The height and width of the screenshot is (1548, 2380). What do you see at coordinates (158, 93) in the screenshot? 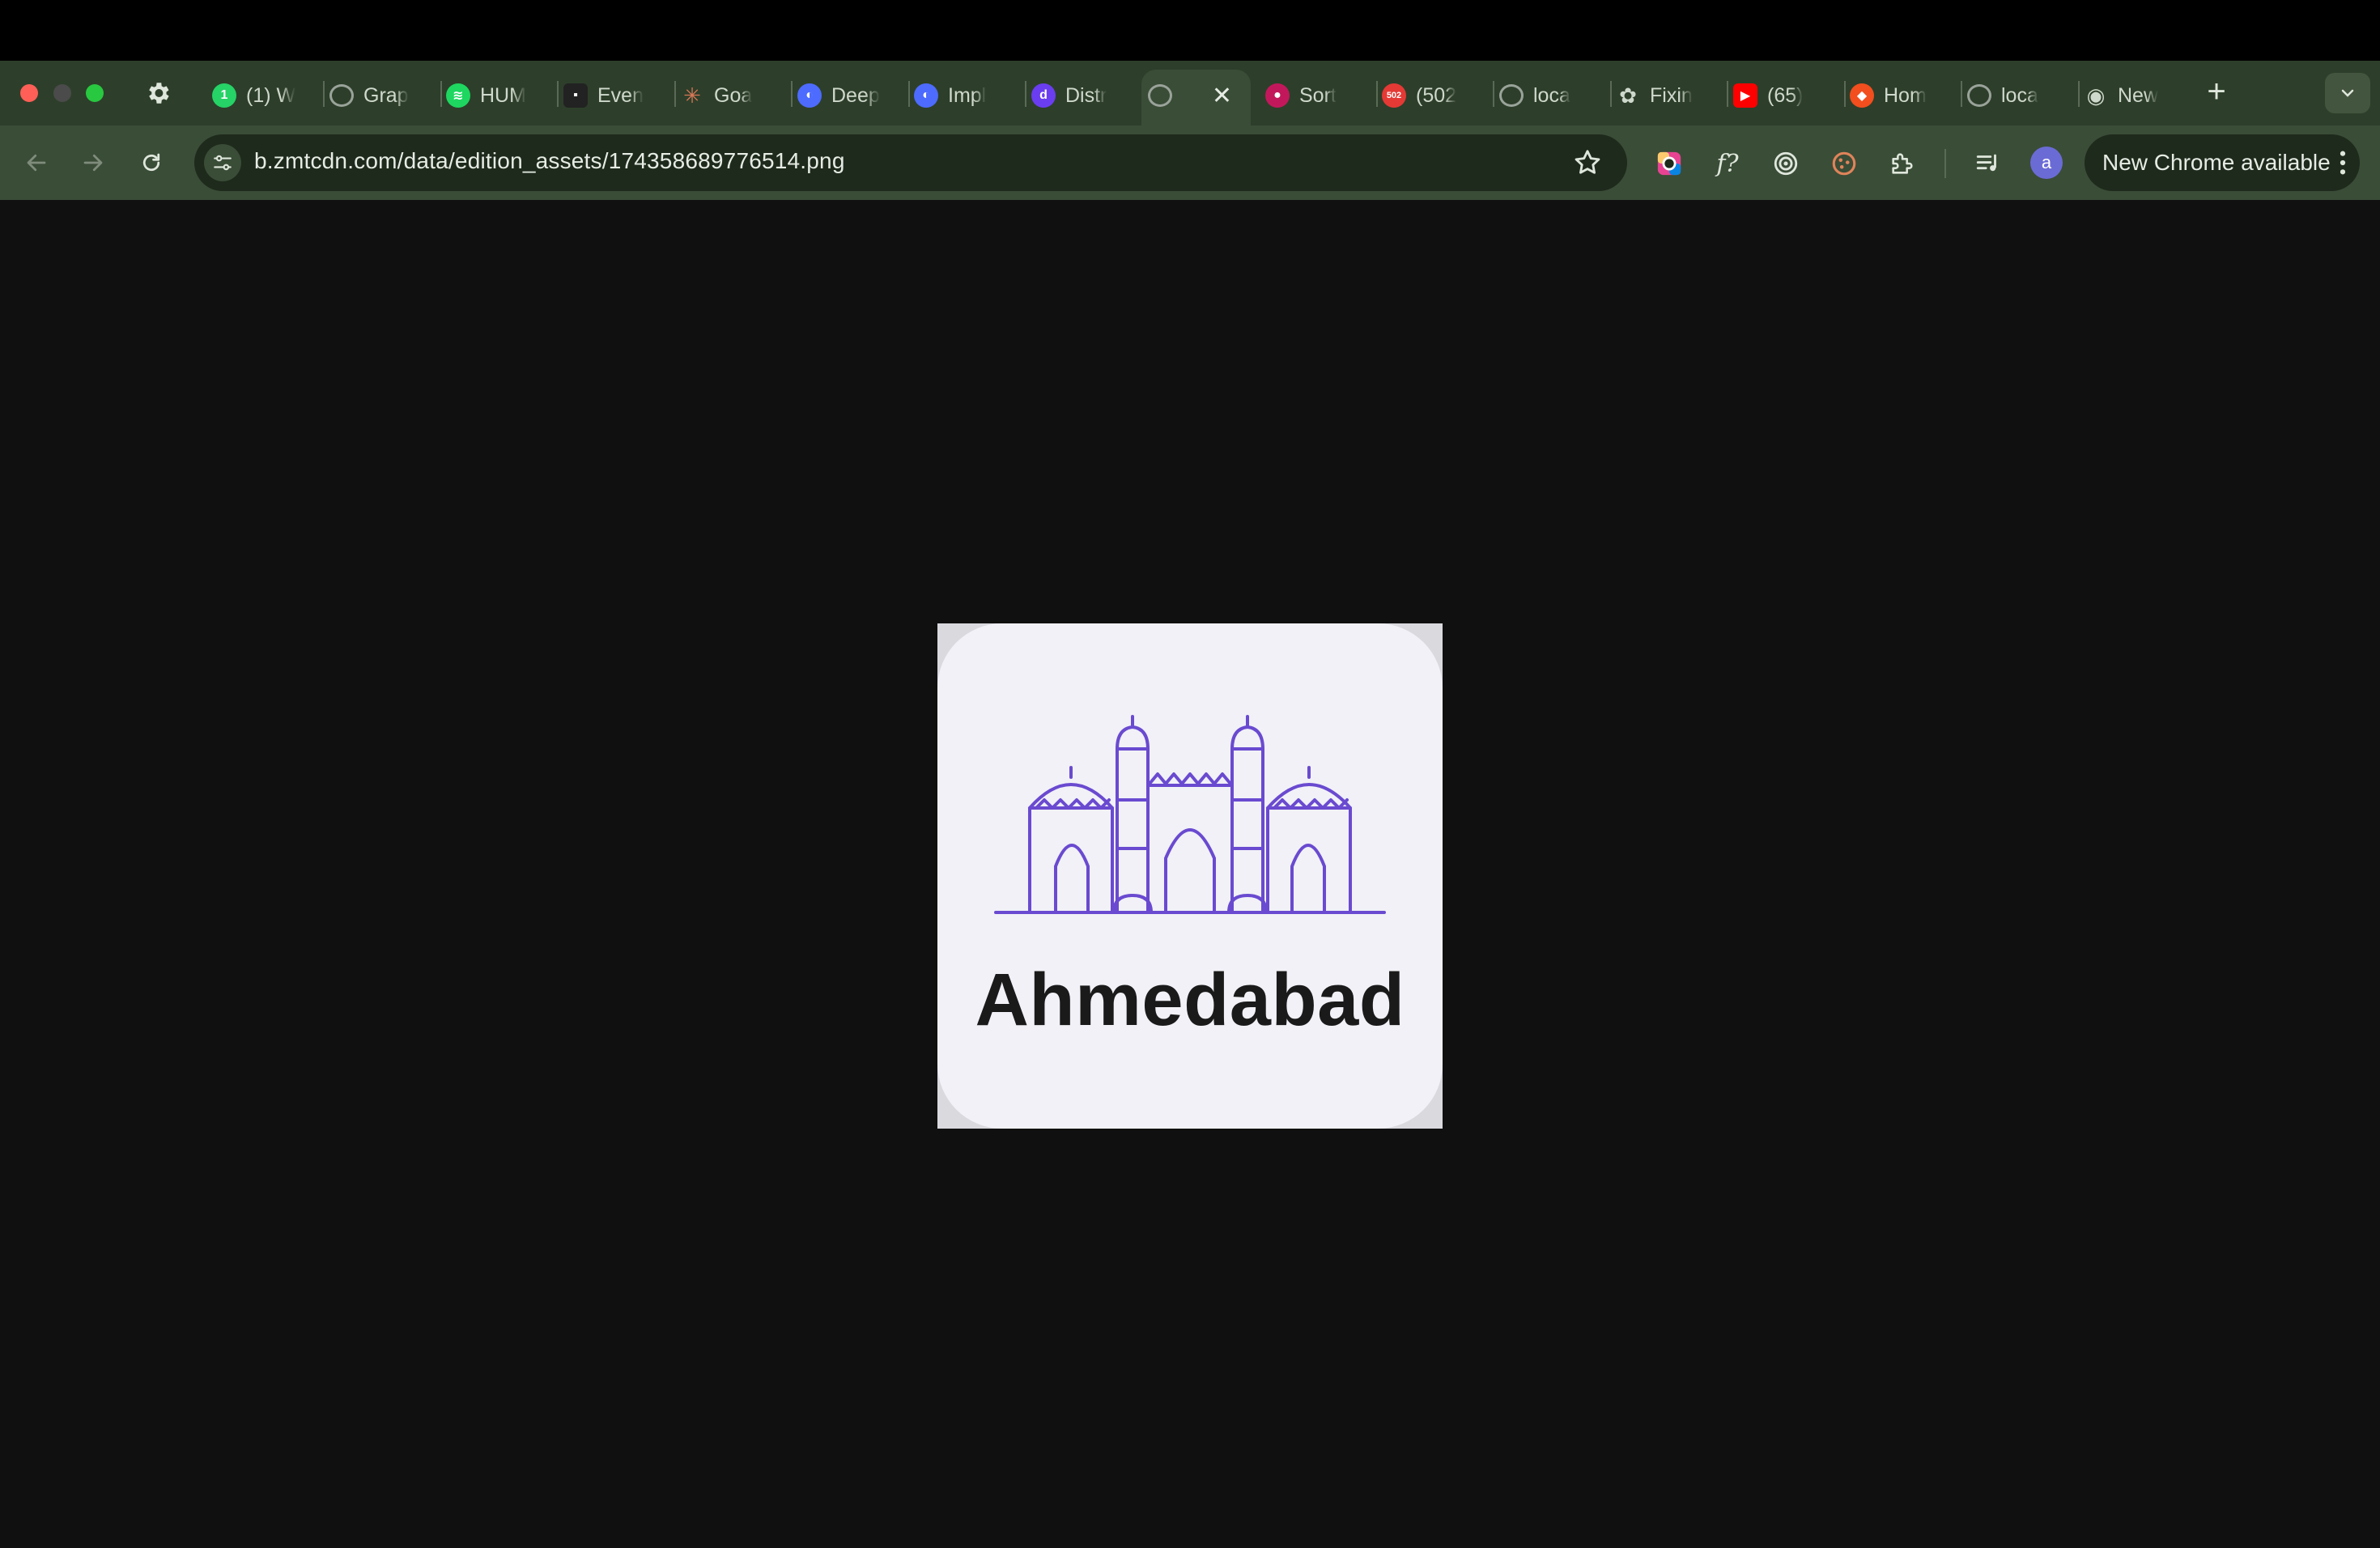
I see `gear-icon` at bounding box center [158, 93].